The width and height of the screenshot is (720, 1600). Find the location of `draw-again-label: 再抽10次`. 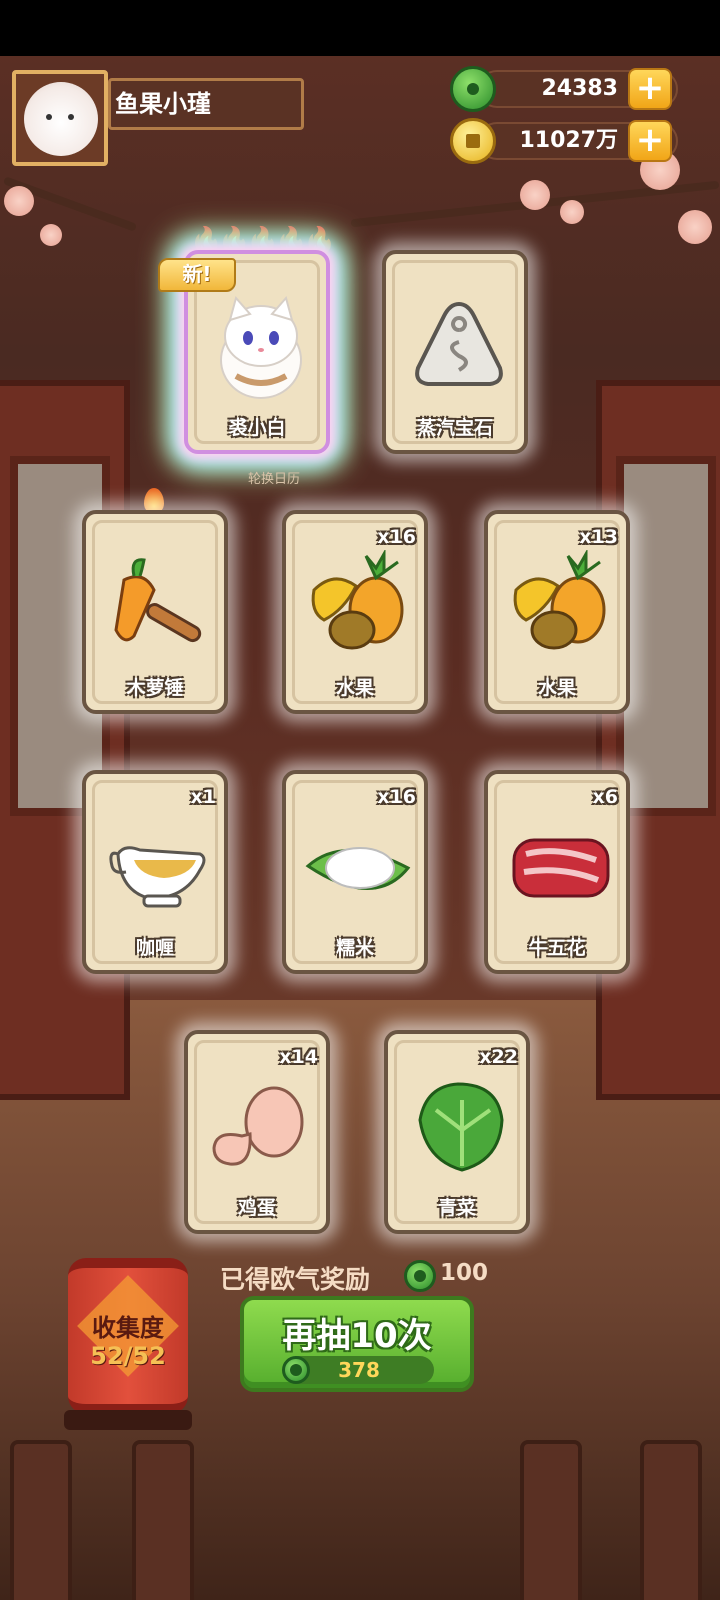

draw-again-label: 再抽10次 is located at coordinates (357, 1336).